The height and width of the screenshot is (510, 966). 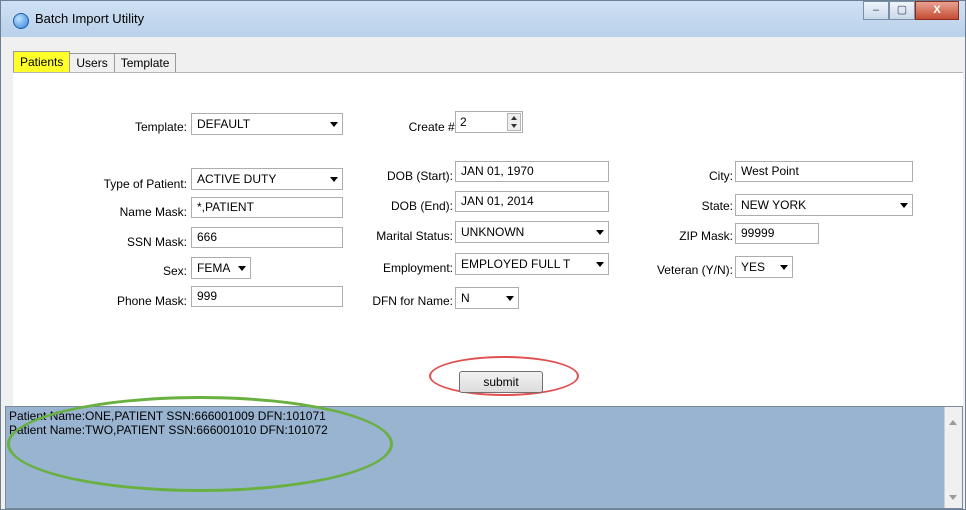 What do you see at coordinates (777, 233) in the screenshot?
I see `zip-mask-input: 99999` at bounding box center [777, 233].